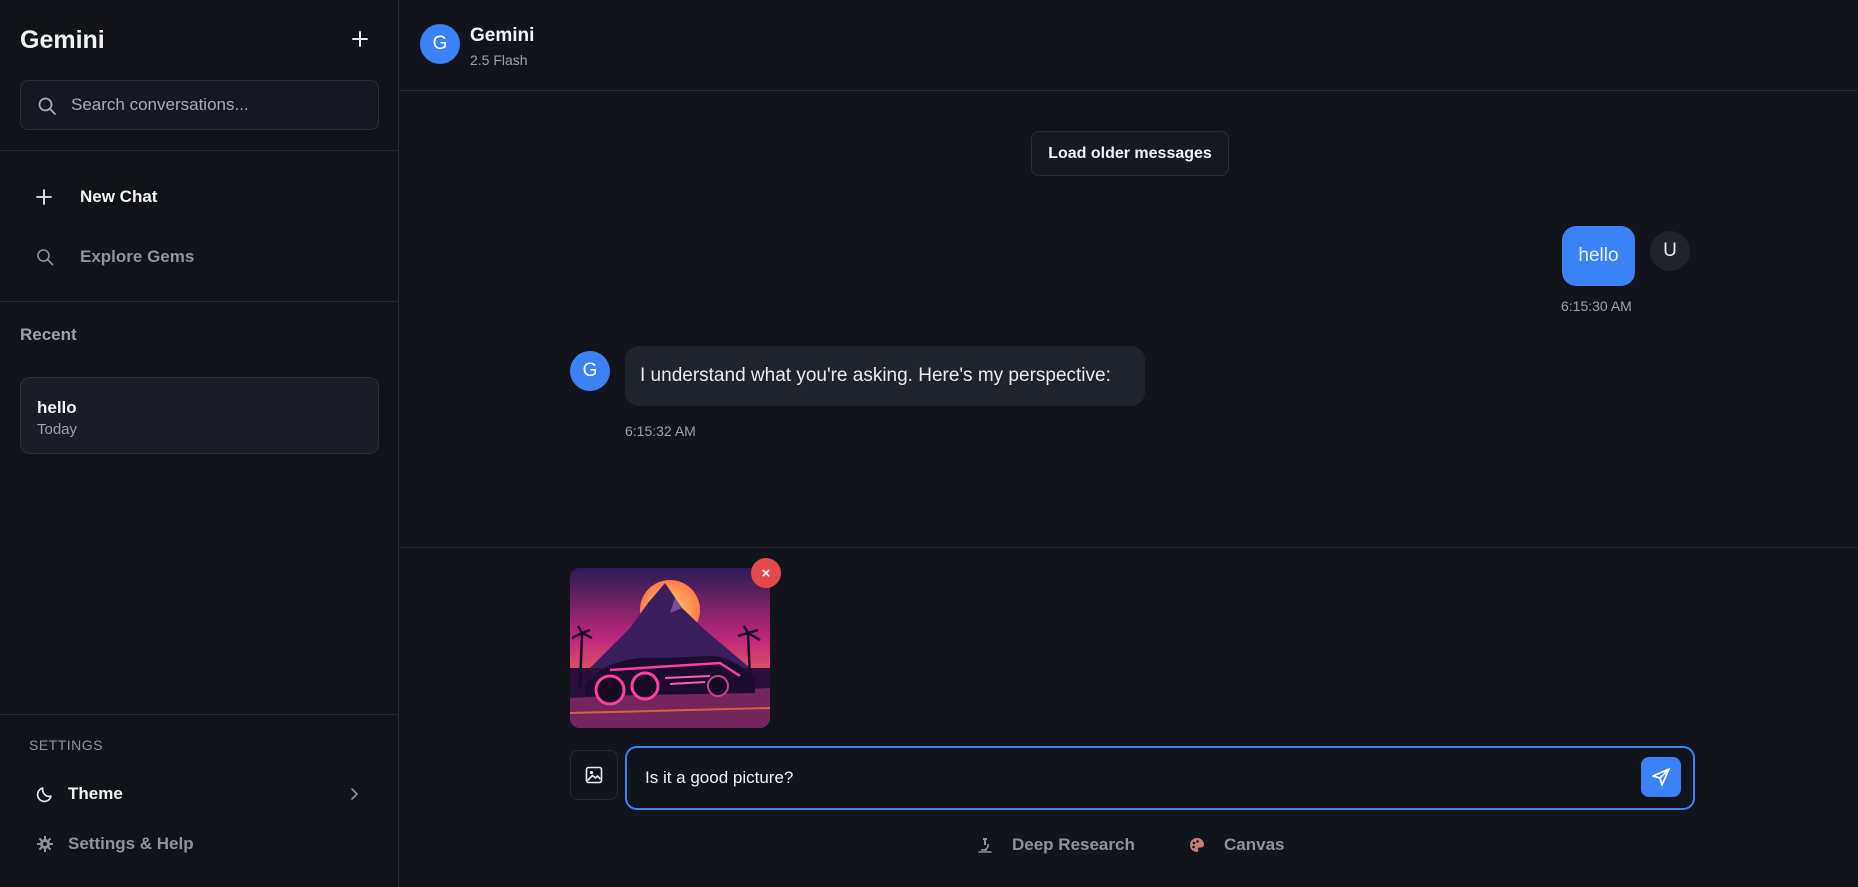 This screenshot has height=887, width=1858. Describe the element at coordinates (95, 793) in the screenshot. I see `theme-label: Theme` at that location.